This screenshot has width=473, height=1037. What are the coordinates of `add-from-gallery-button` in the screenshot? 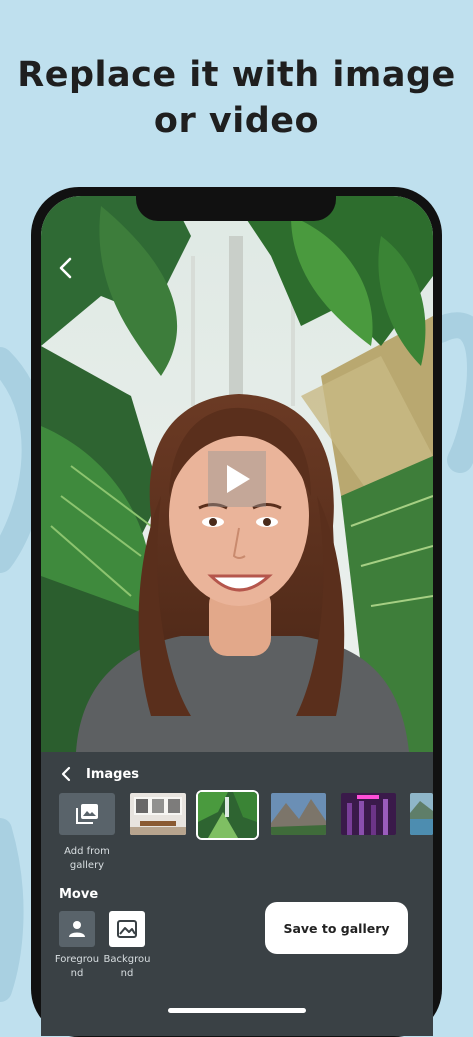 It's located at (87, 814).